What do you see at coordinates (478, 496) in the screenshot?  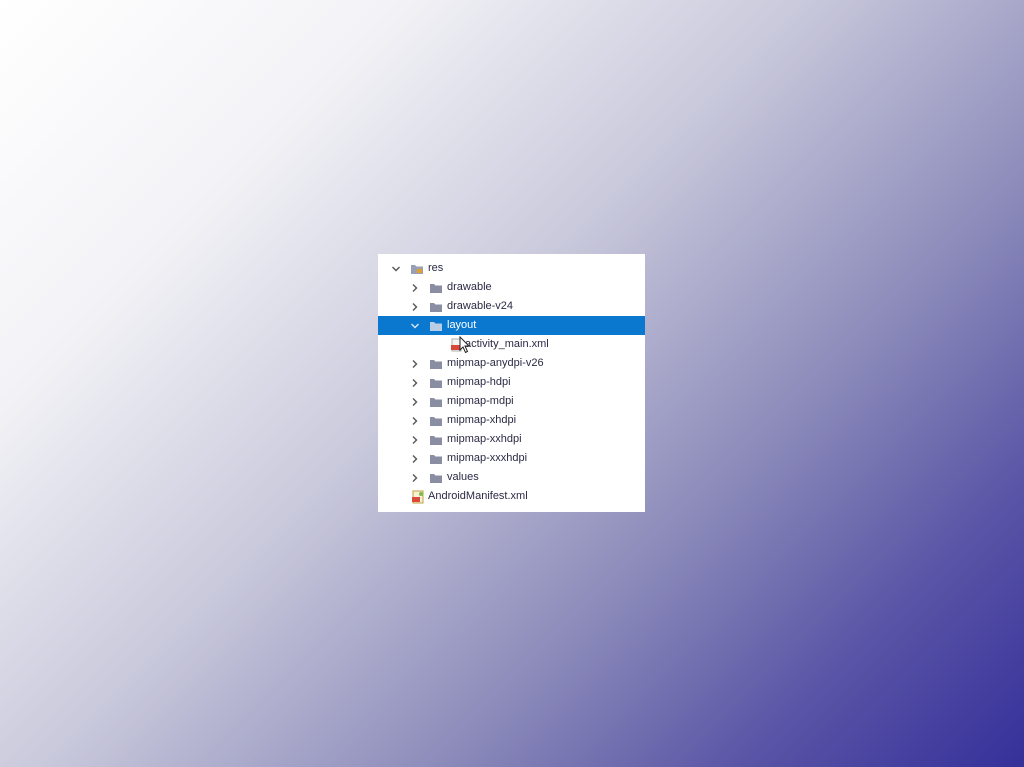 I see `tree-item-label: AndroidManifest.xml` at bounding box center [478, 496].